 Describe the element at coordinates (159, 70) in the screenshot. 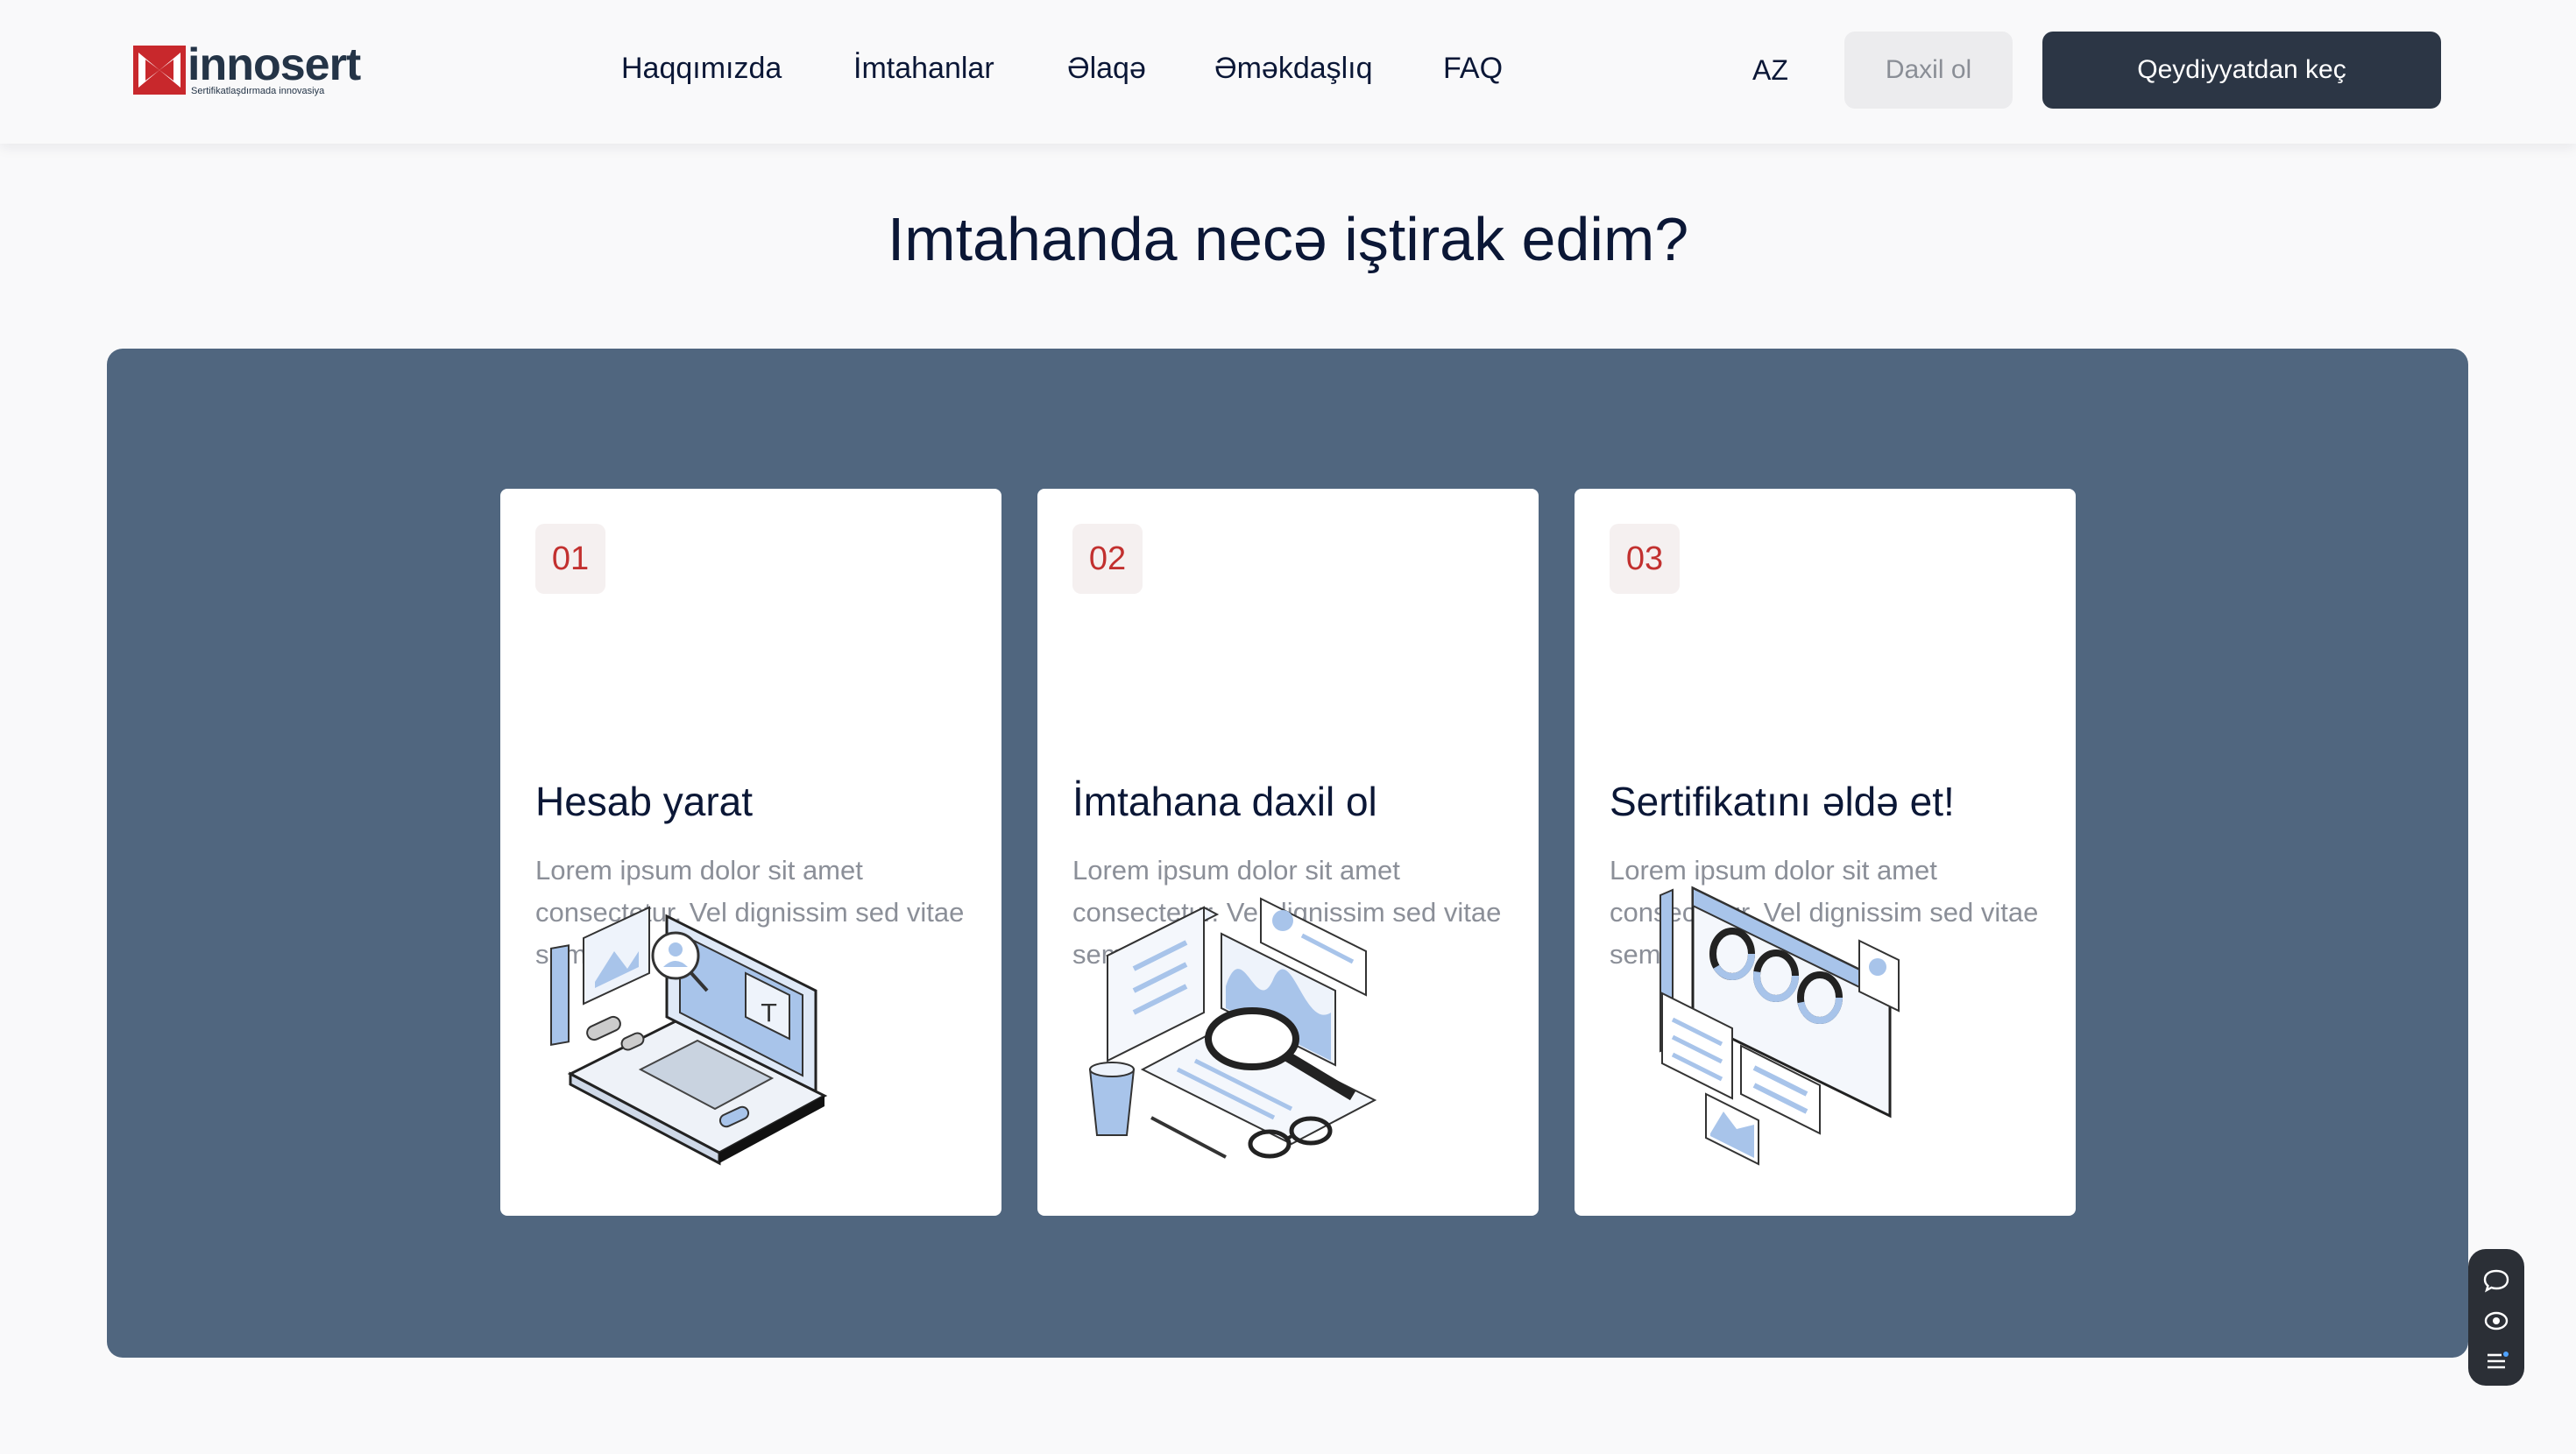

I see `logo-mark-icon` at that location.